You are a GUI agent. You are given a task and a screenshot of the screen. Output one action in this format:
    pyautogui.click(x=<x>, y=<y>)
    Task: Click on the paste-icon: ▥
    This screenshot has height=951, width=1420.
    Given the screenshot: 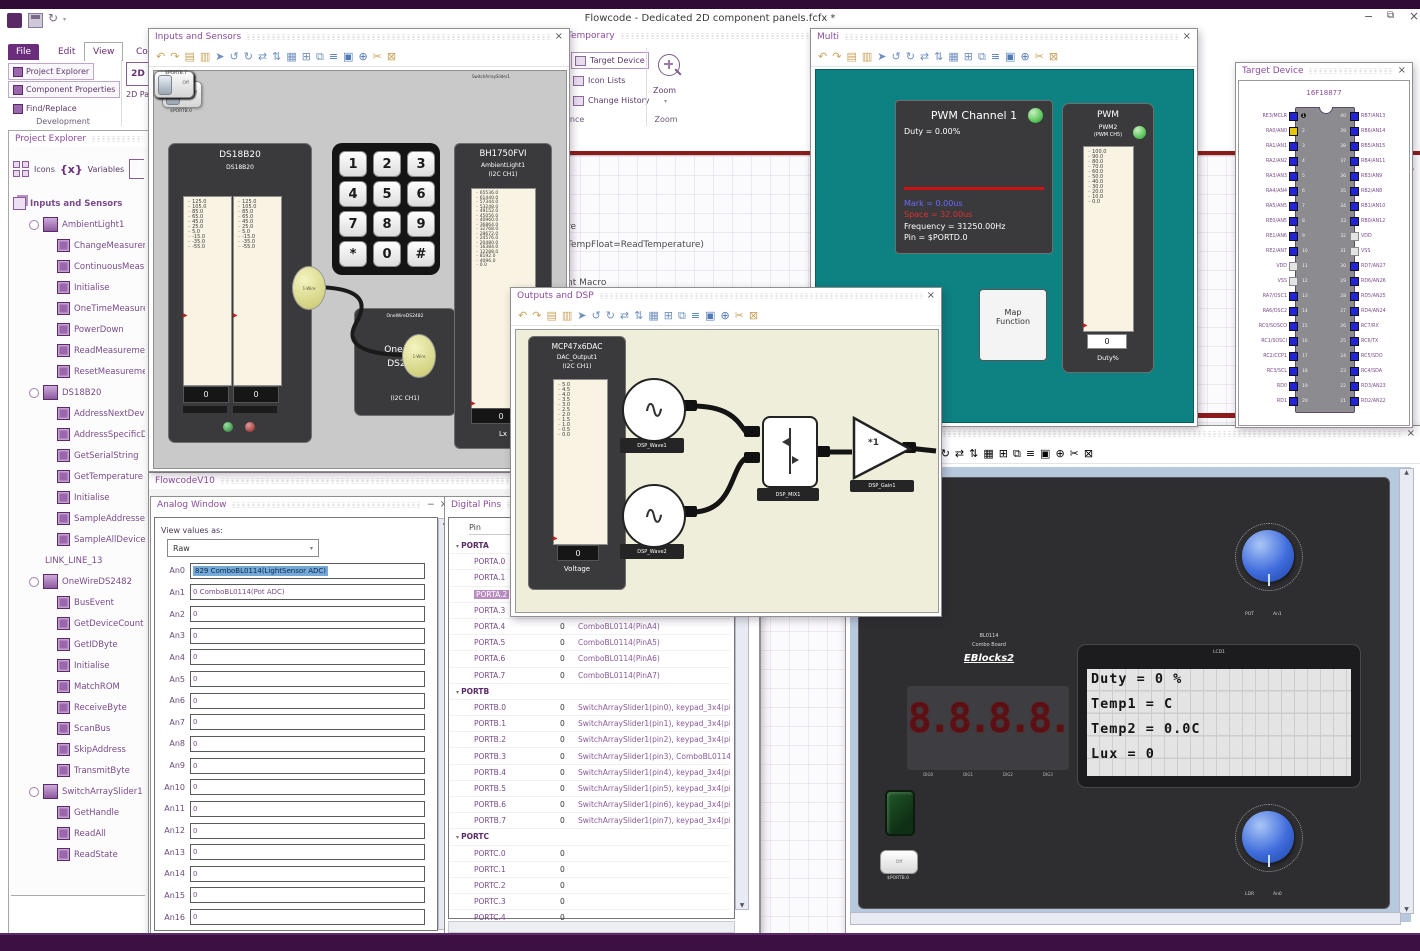 What is the action you would take?
    pyautogui.click(x=567, y=315)
    